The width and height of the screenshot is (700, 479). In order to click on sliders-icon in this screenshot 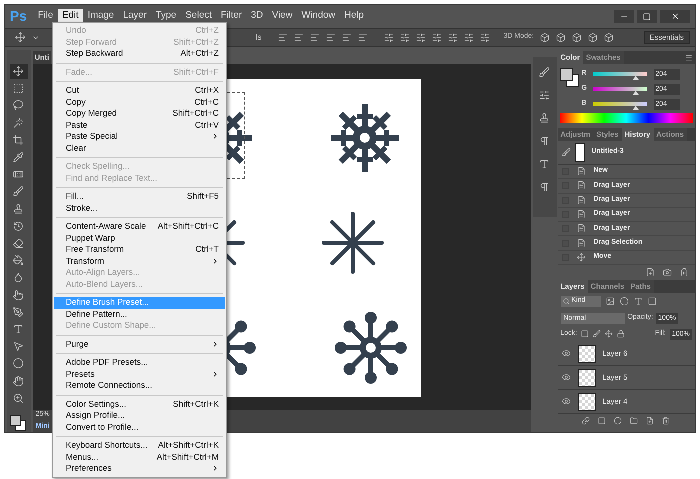, I will do `click(544, 95)`.